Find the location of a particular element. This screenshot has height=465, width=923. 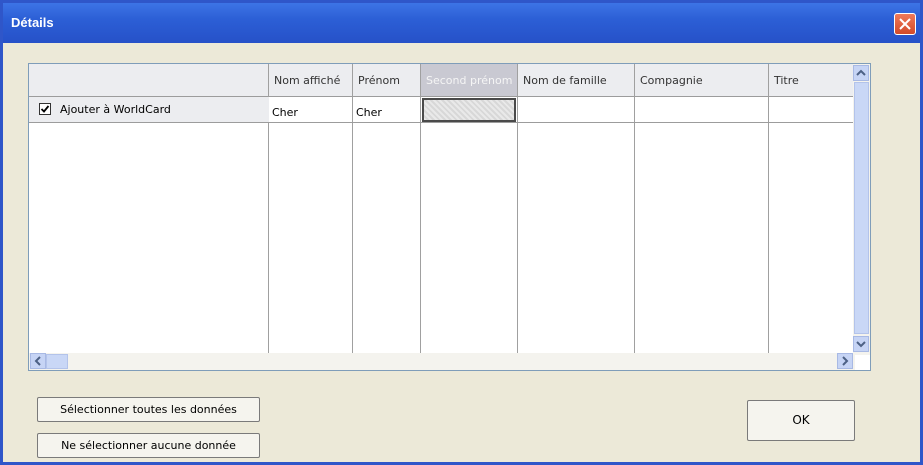

row-header-label: Ajouter à WorldCard is located at coordinates (115, 109).